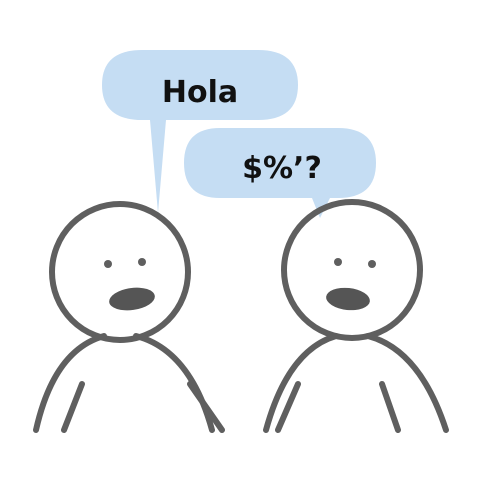  I want to click on person-left-head, so click(120, 272).